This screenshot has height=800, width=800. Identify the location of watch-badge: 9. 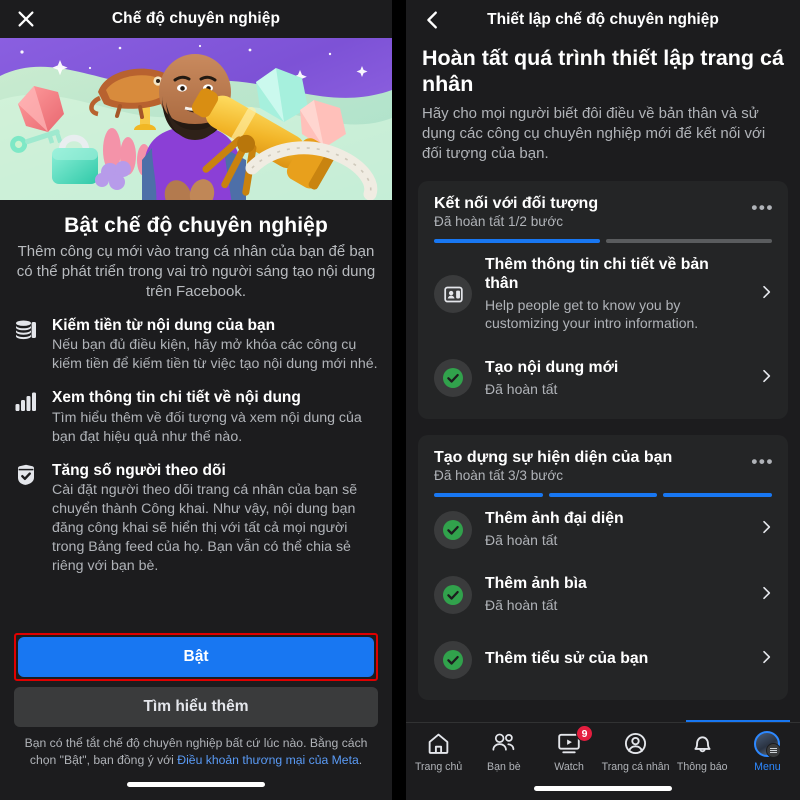
(585, 733).